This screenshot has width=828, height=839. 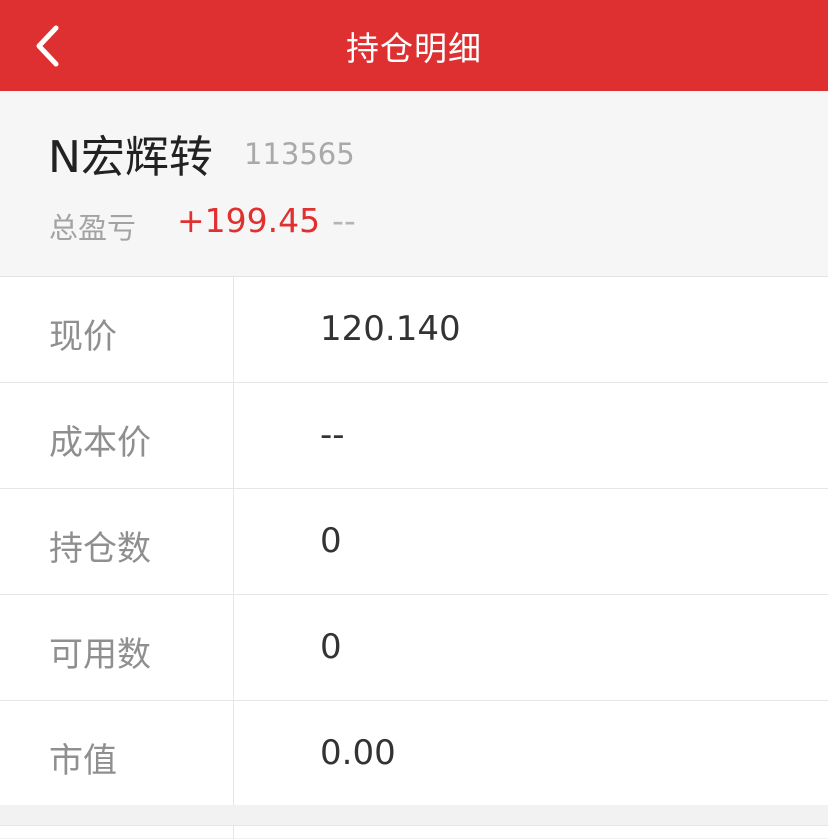 I want to click on nav-bar: 持仓明细, so click(x=414, y=45).